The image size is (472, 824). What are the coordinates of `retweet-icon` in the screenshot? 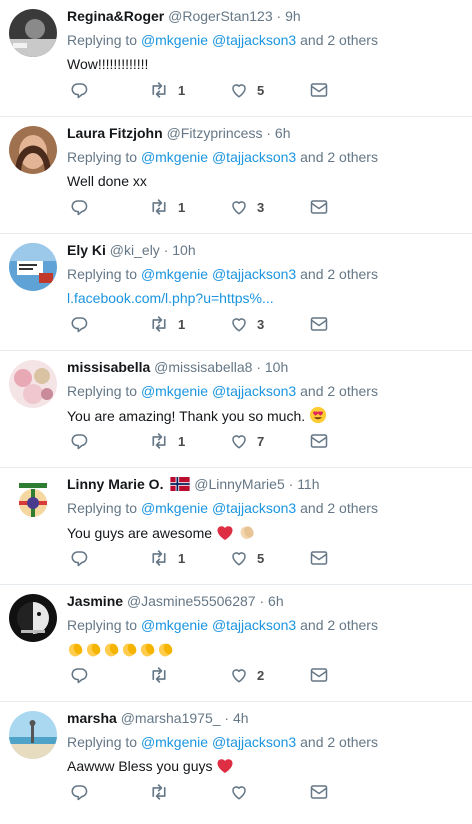 It's located at (159, 324).